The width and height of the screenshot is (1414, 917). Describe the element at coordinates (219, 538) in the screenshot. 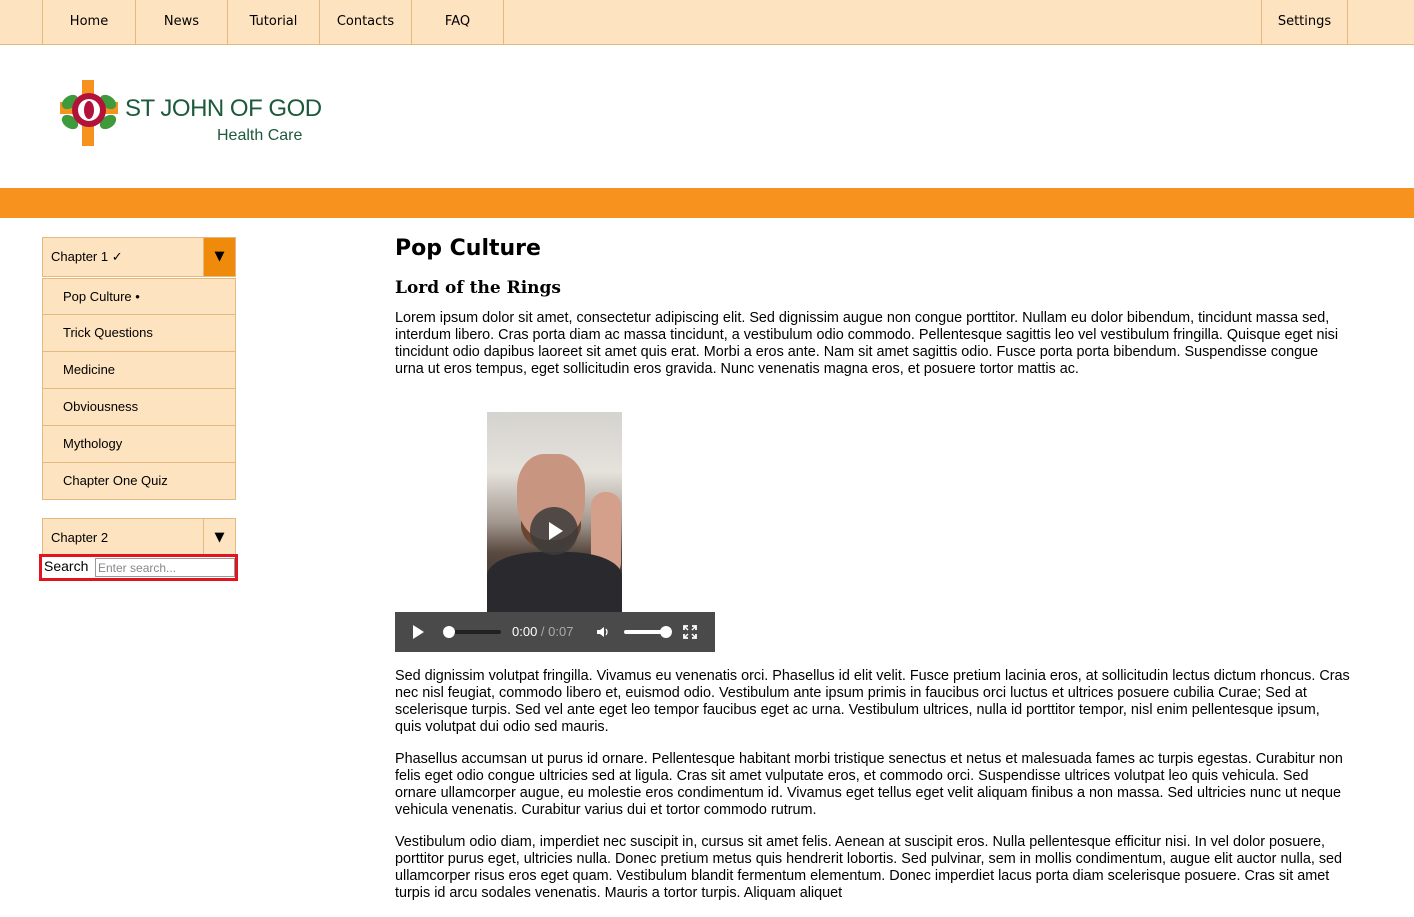

I see `chapter-2-toggle: ▼` at that location.